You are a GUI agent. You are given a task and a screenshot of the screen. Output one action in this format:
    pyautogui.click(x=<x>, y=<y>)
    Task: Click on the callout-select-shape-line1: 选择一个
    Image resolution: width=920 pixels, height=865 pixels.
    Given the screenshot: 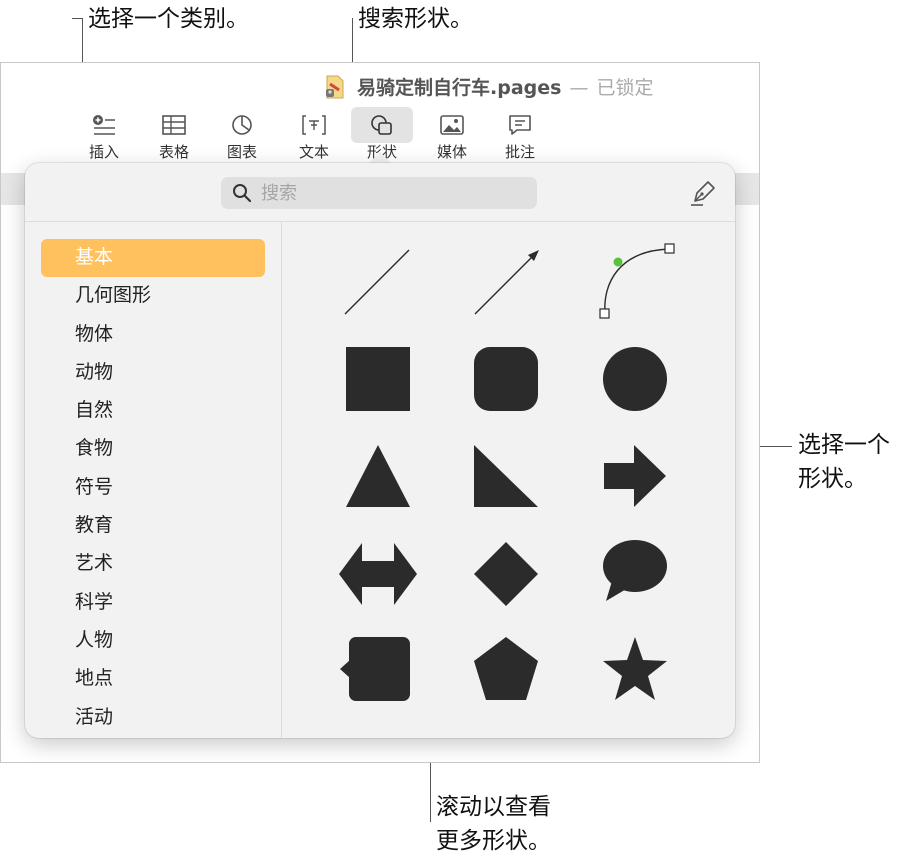 What is the action you would take?
    pyautogui.click(x=844, y=445)
    